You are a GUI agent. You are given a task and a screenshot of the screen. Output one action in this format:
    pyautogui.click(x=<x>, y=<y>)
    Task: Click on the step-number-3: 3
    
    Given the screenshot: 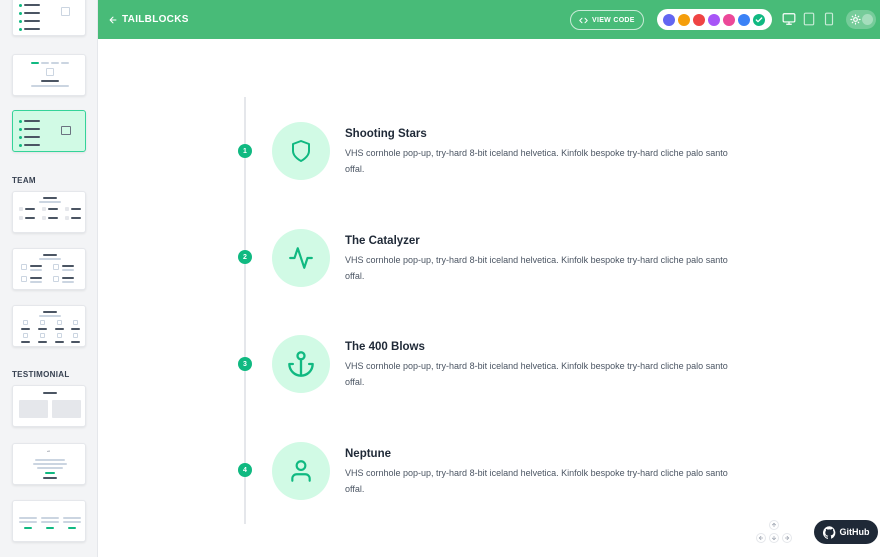 What is the action you would take?
    pyautogui.click(x=245, y=364)
    